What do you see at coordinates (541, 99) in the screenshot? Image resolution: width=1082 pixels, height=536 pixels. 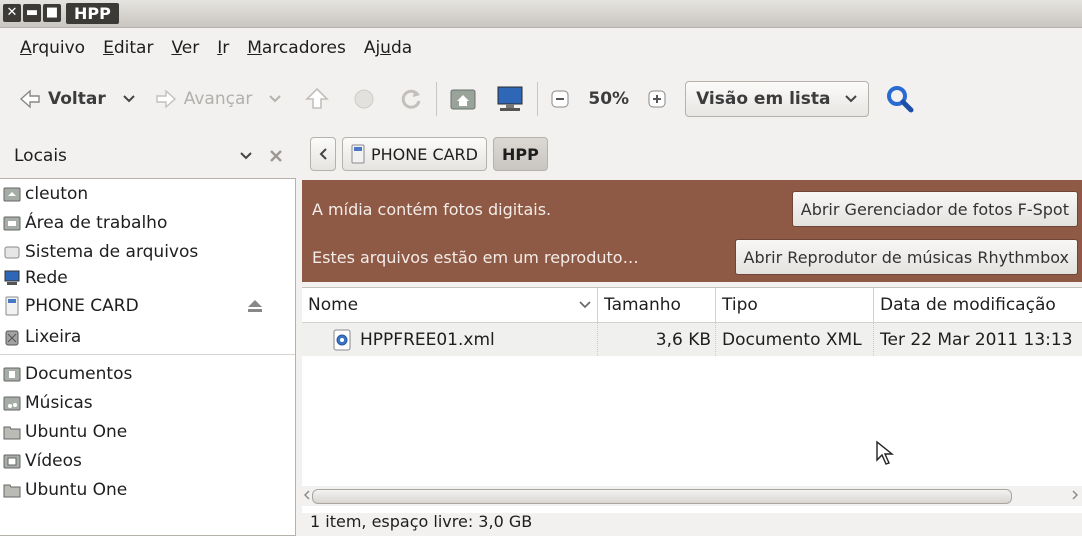 I see `toolbar: Voltar Avançar 50% Visão em lista` at bounding box center [541, 99].